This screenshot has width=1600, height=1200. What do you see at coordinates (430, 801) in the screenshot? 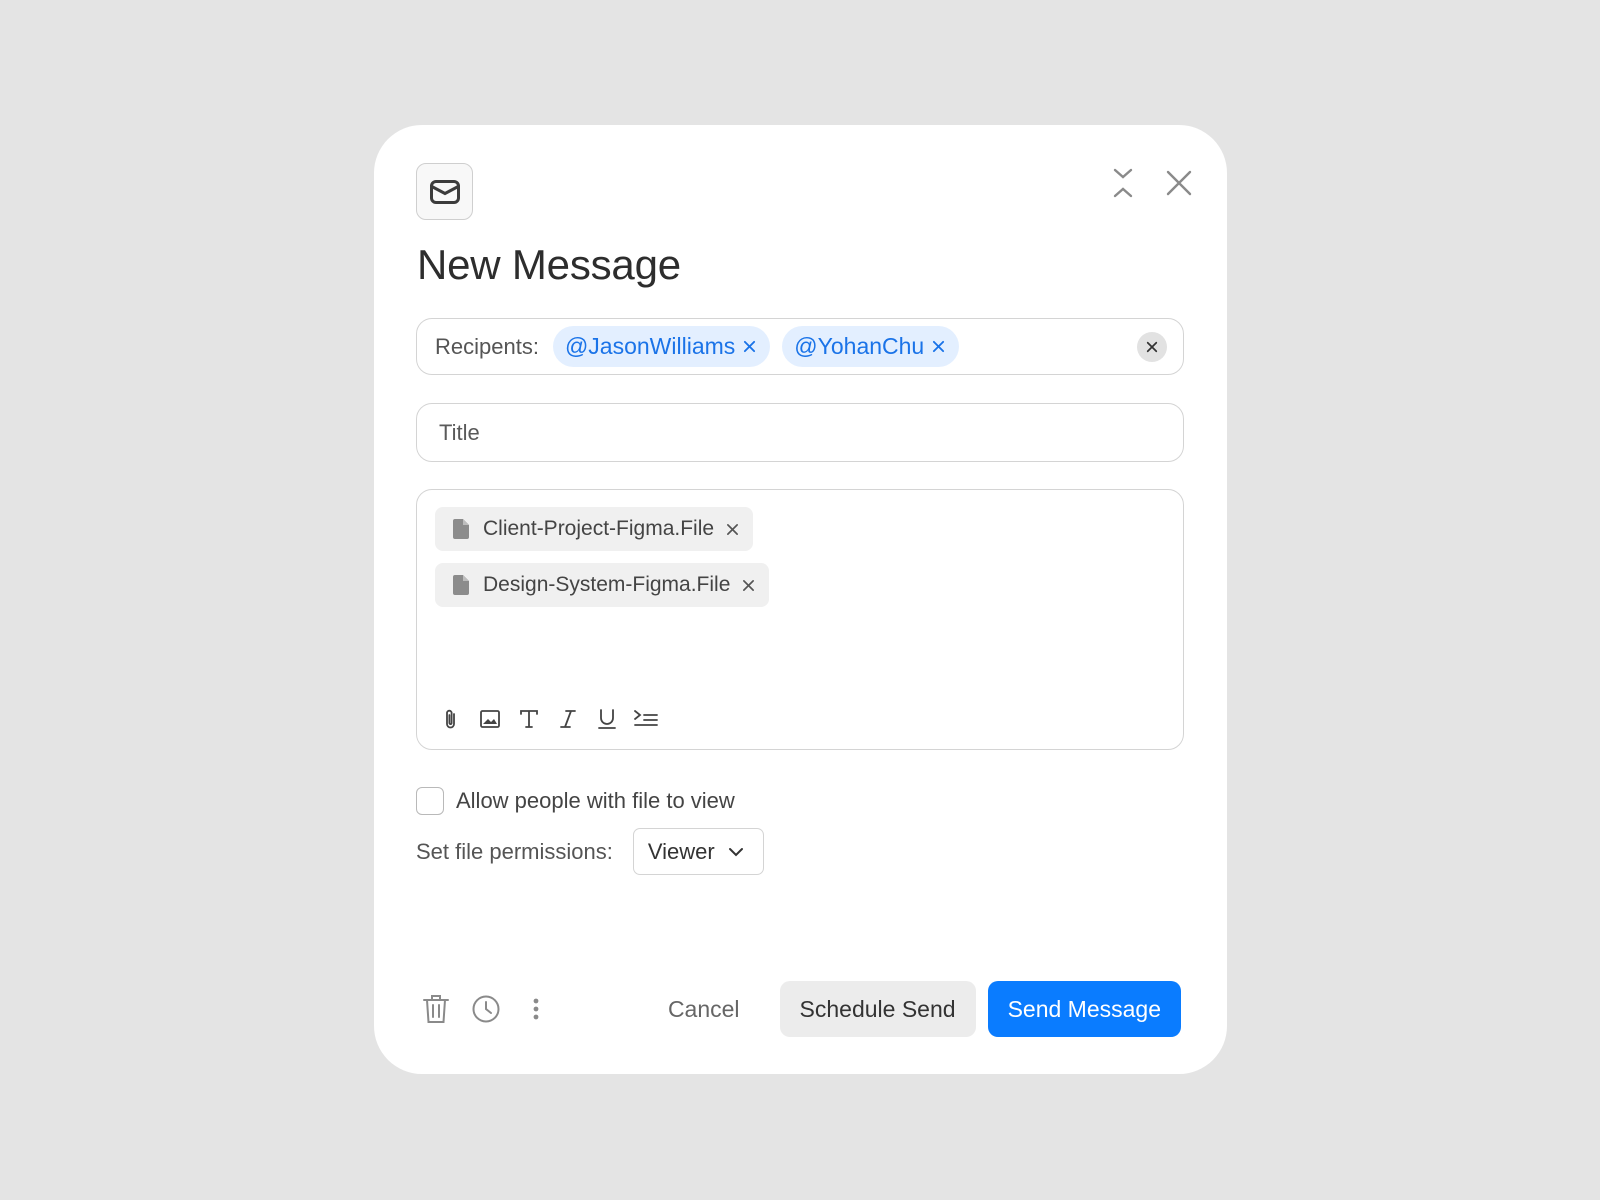
I see `allow-view-checkbox` at bounding box center [430, 801].